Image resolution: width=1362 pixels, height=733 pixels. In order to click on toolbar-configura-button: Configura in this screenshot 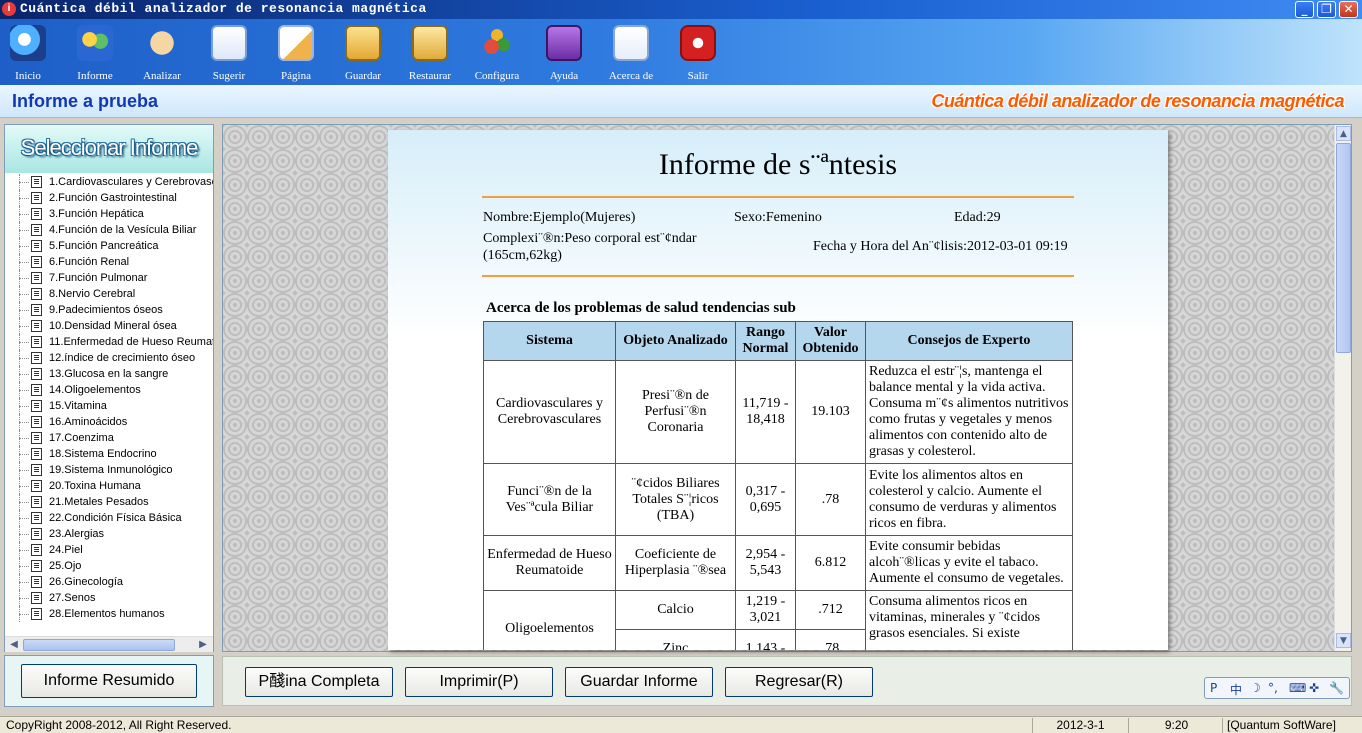, I will do `click(497, 53)`.